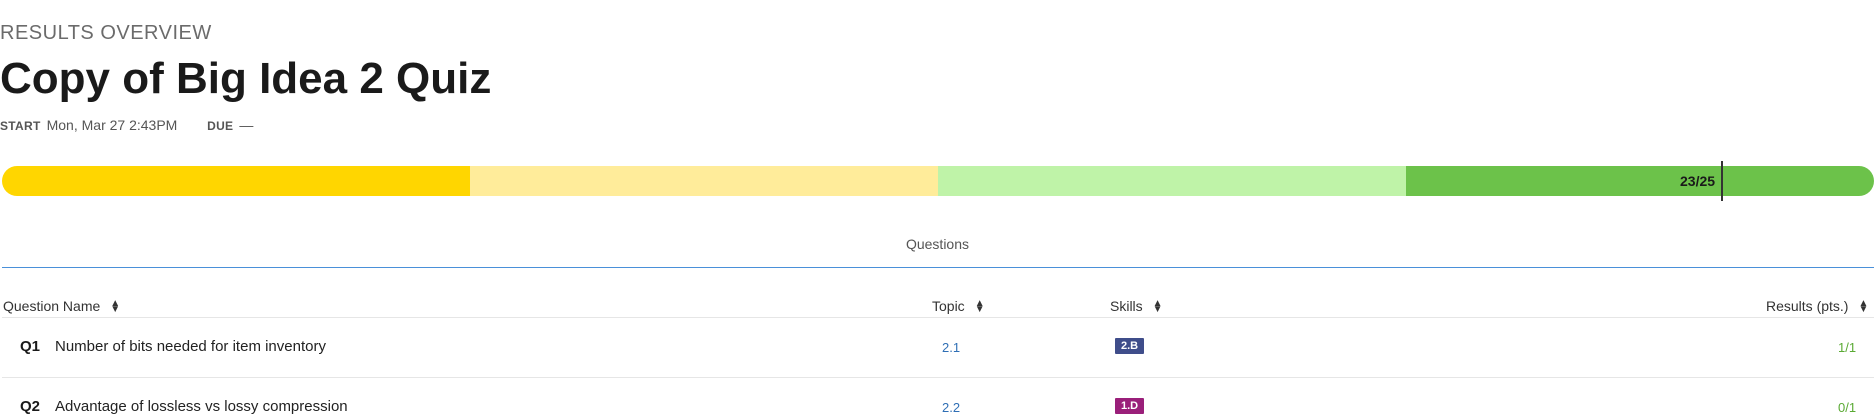  I want to click on column-header-topic-label: Topic, so click(948, 306).